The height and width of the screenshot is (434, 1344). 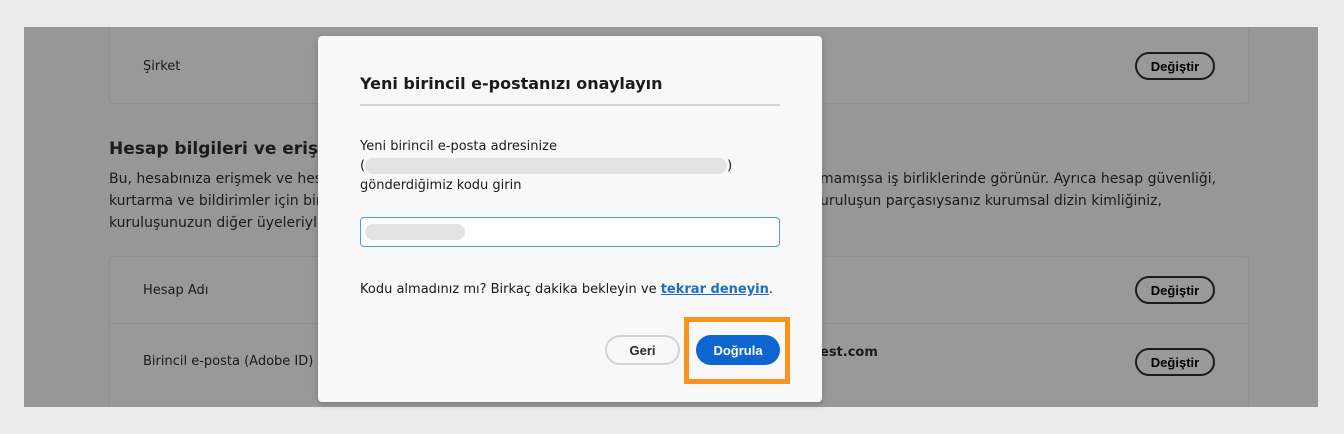 I want to click on instruction-line-3: gönderdiğimiz kodu girin, so click(x=441, y=185).